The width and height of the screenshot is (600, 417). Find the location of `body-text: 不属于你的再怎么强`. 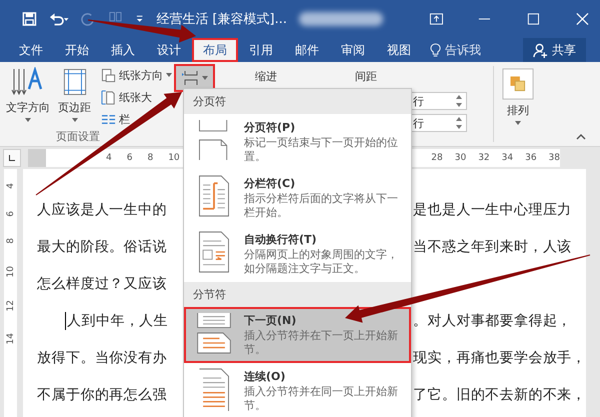

body-text: 不属于你的再怎么强 is located at coordinates (102, 395).